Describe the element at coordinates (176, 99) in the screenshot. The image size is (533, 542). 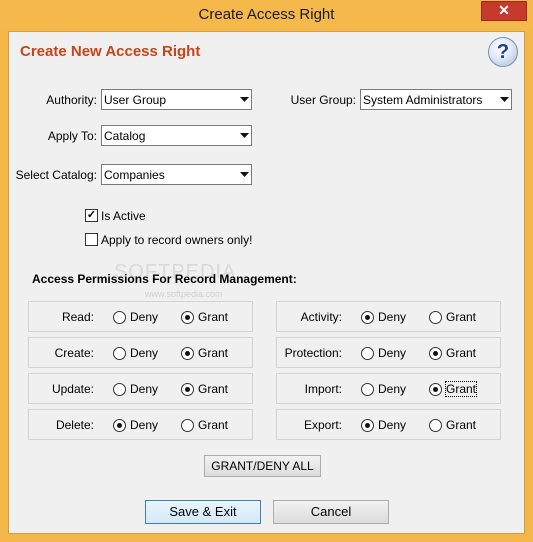
I see `authority-select: User Group` at that location.